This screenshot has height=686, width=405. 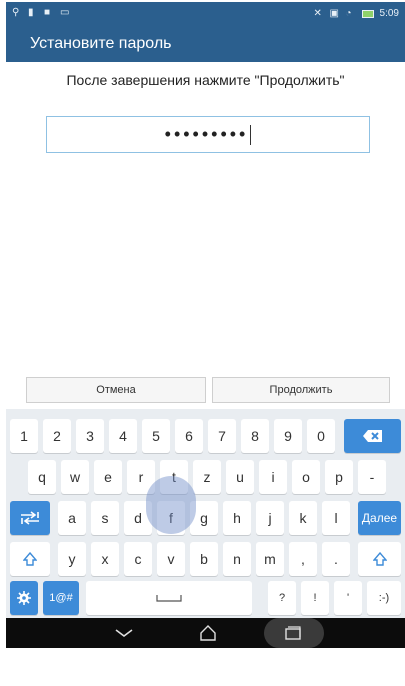 I want to click on nav-bar, so click(x=205, y=633).